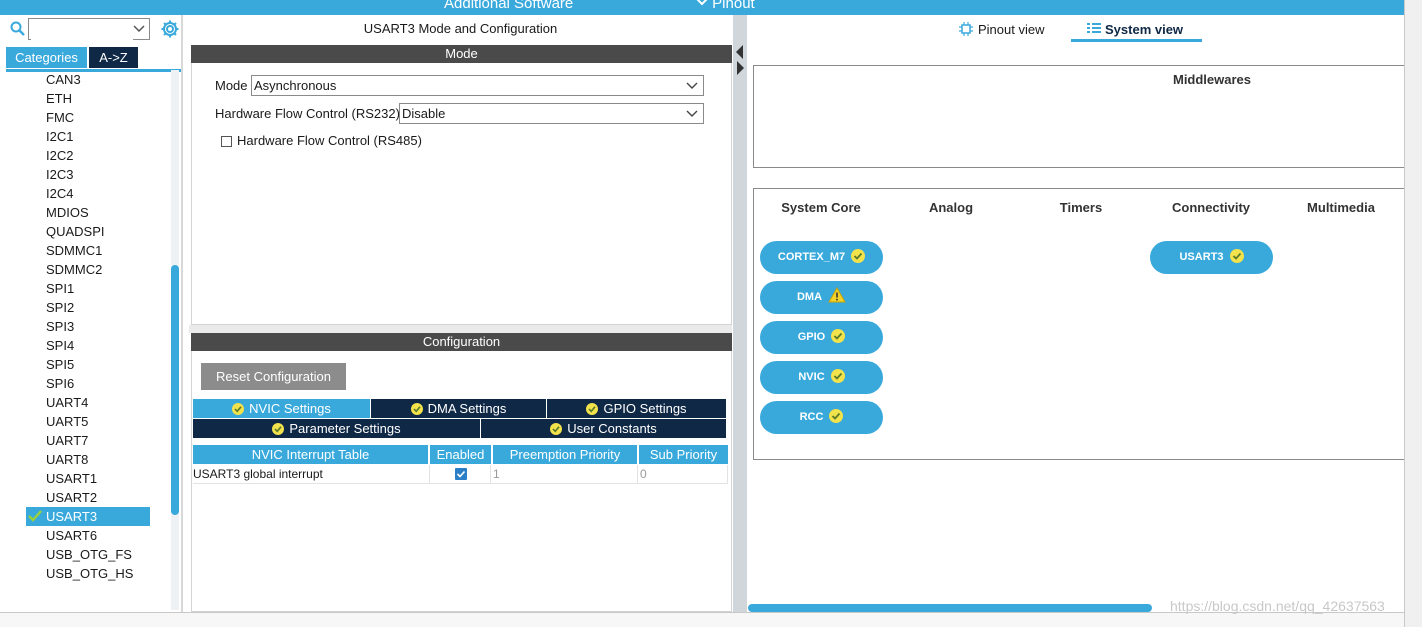 The height and width of the screenshot is (627, 1422). Describe the element at coordinates (91, 174) in the screenshot. I see `list-item: I2C3` at that location.